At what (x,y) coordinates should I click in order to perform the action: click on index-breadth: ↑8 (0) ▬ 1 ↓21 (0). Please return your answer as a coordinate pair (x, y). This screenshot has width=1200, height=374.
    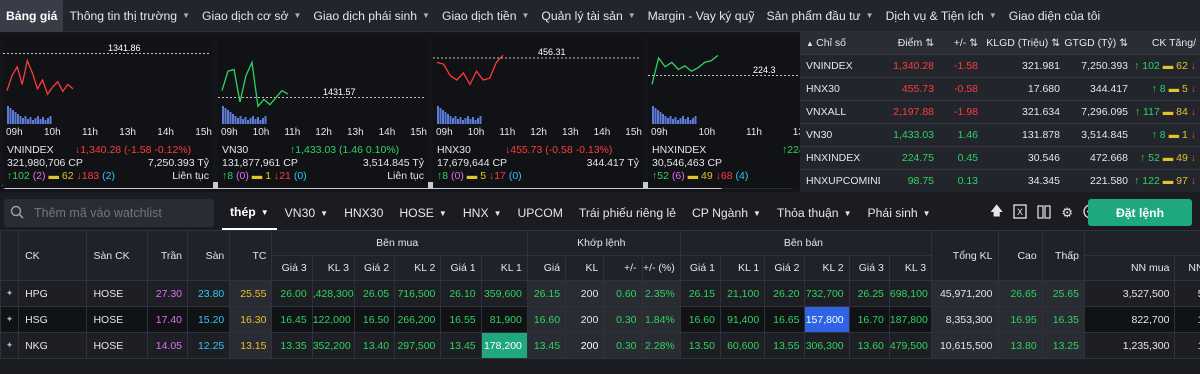
    Looking at the image, I should click on (264, 176).